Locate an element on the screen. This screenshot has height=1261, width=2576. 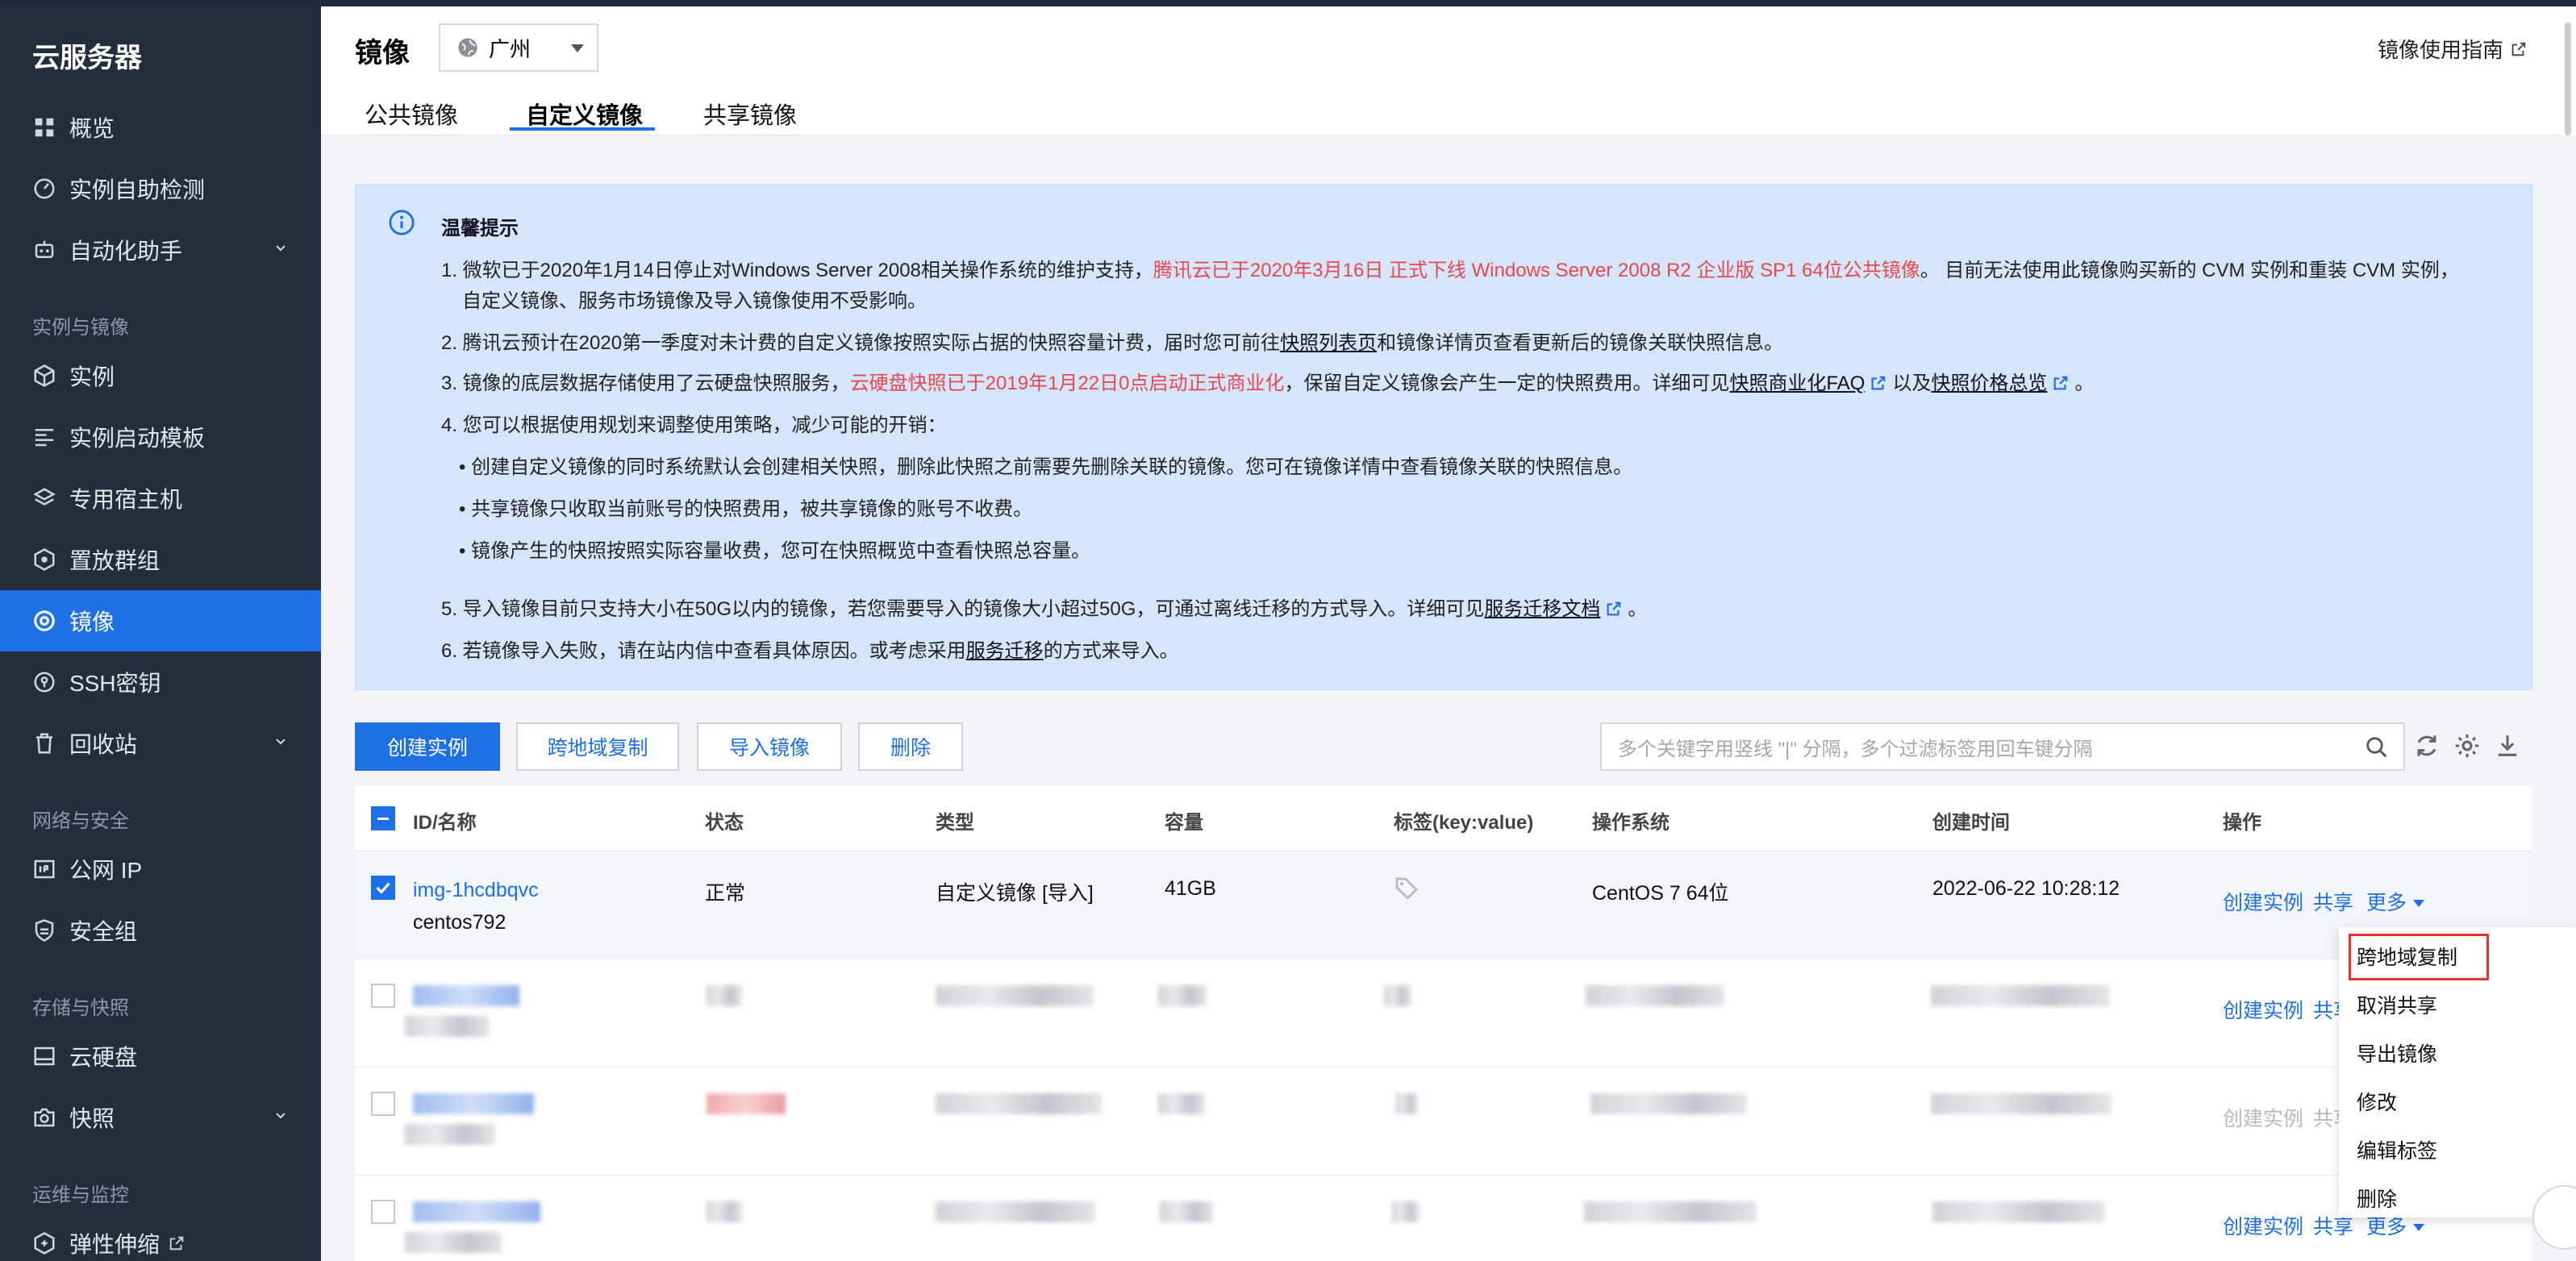
sidebar-item-snapshots: 快照 is located at coordinates (160, 1117).